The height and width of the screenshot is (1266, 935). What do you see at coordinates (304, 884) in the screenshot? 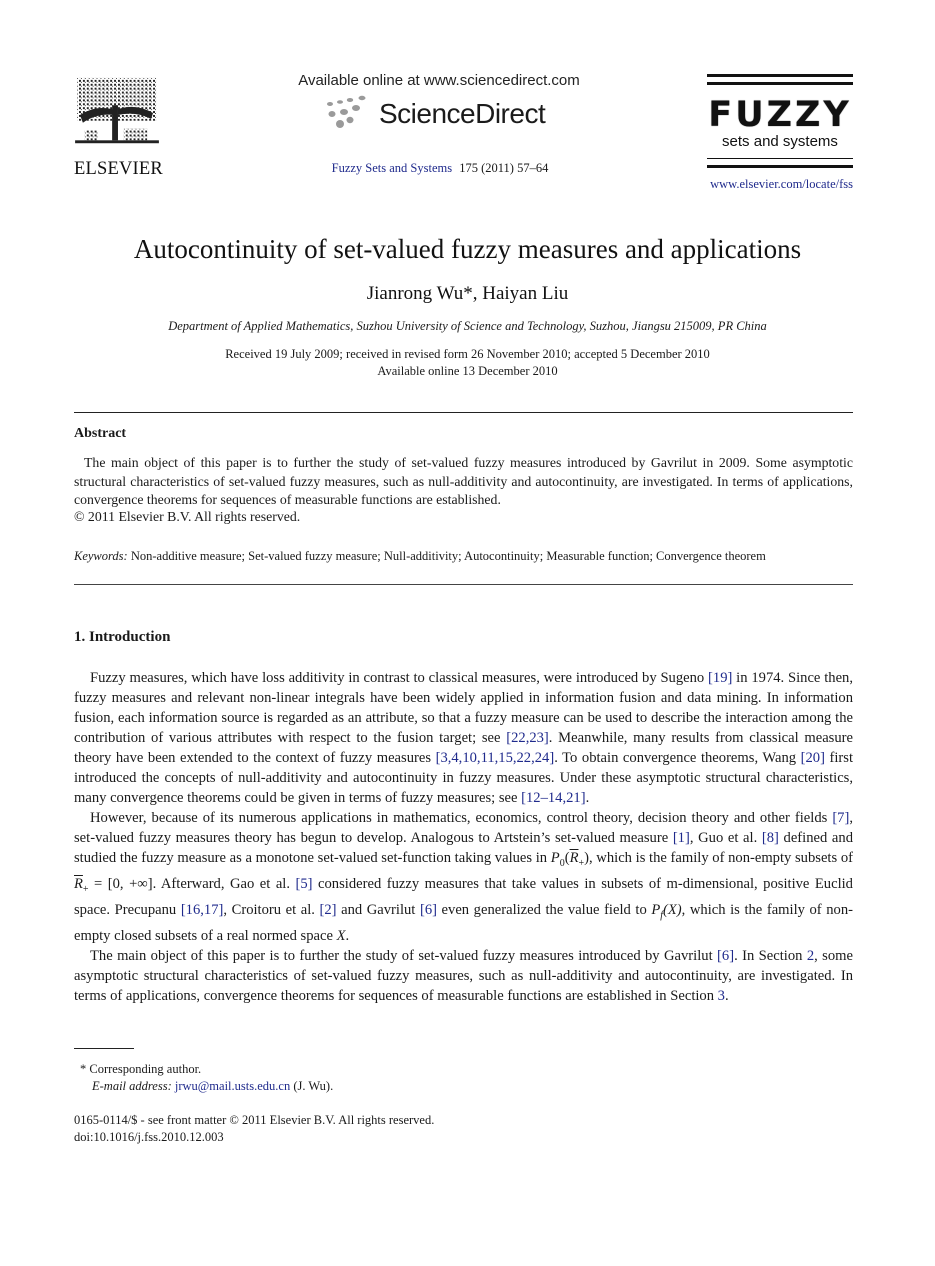
I see `citation-link: [5]` at bounding box center [304, 884].